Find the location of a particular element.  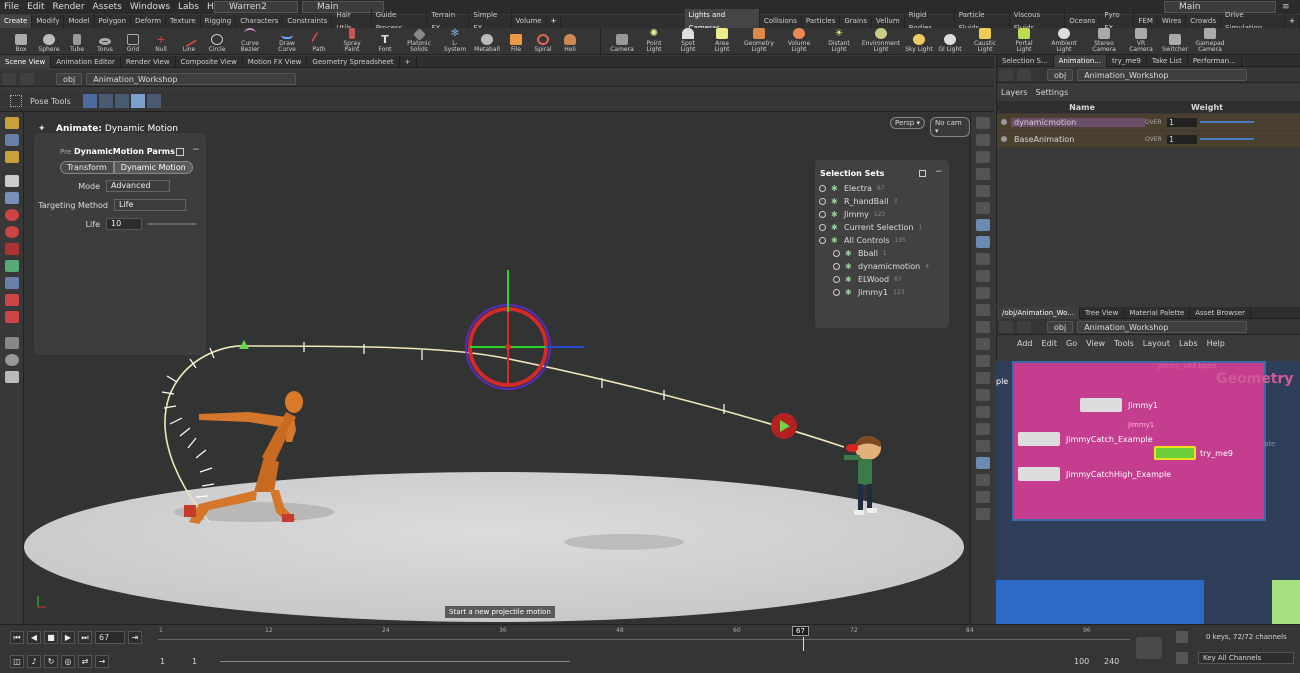

audio-icon: ♪ is located at coordinates (34, 661).